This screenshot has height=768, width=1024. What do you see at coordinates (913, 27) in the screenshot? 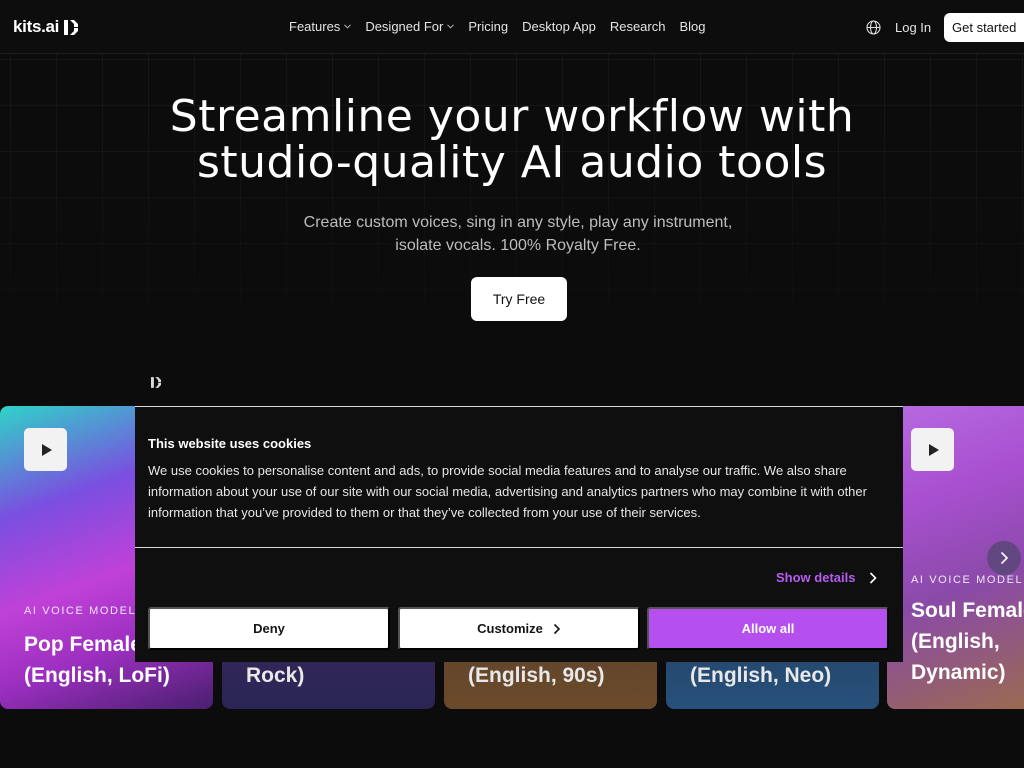
I see `login-link: Log In` at bounding box center [913, 27].